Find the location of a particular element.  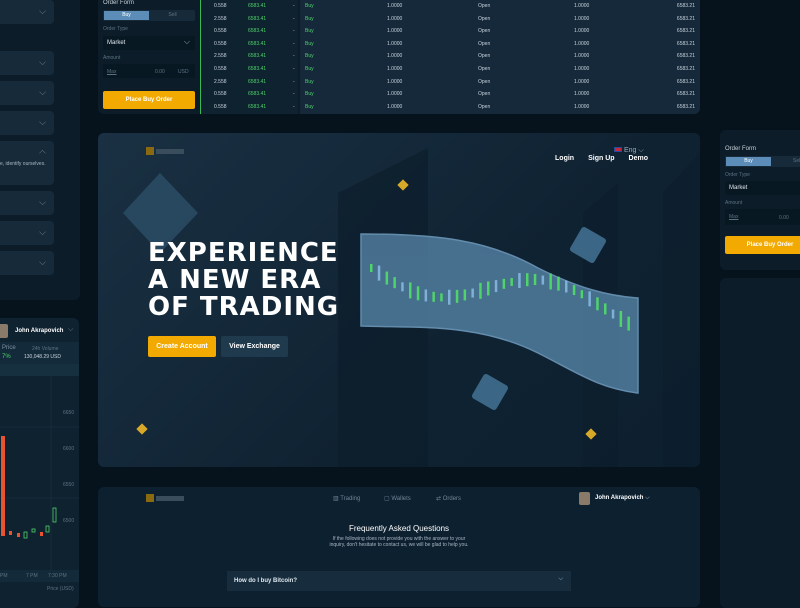

create-account-button: Create Account is located at coordinates (182, 346).